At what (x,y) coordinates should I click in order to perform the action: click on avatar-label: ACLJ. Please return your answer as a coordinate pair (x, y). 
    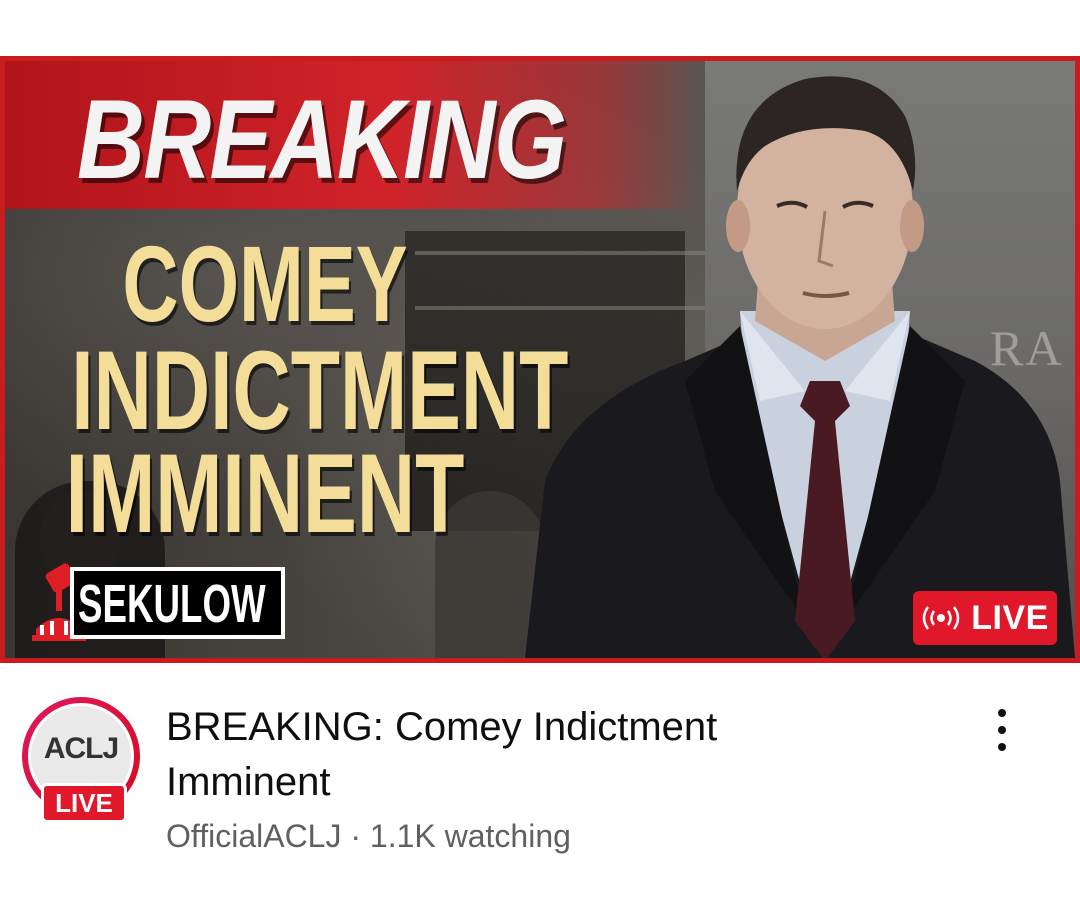
    Looking at the image, I should click on (81, 748).